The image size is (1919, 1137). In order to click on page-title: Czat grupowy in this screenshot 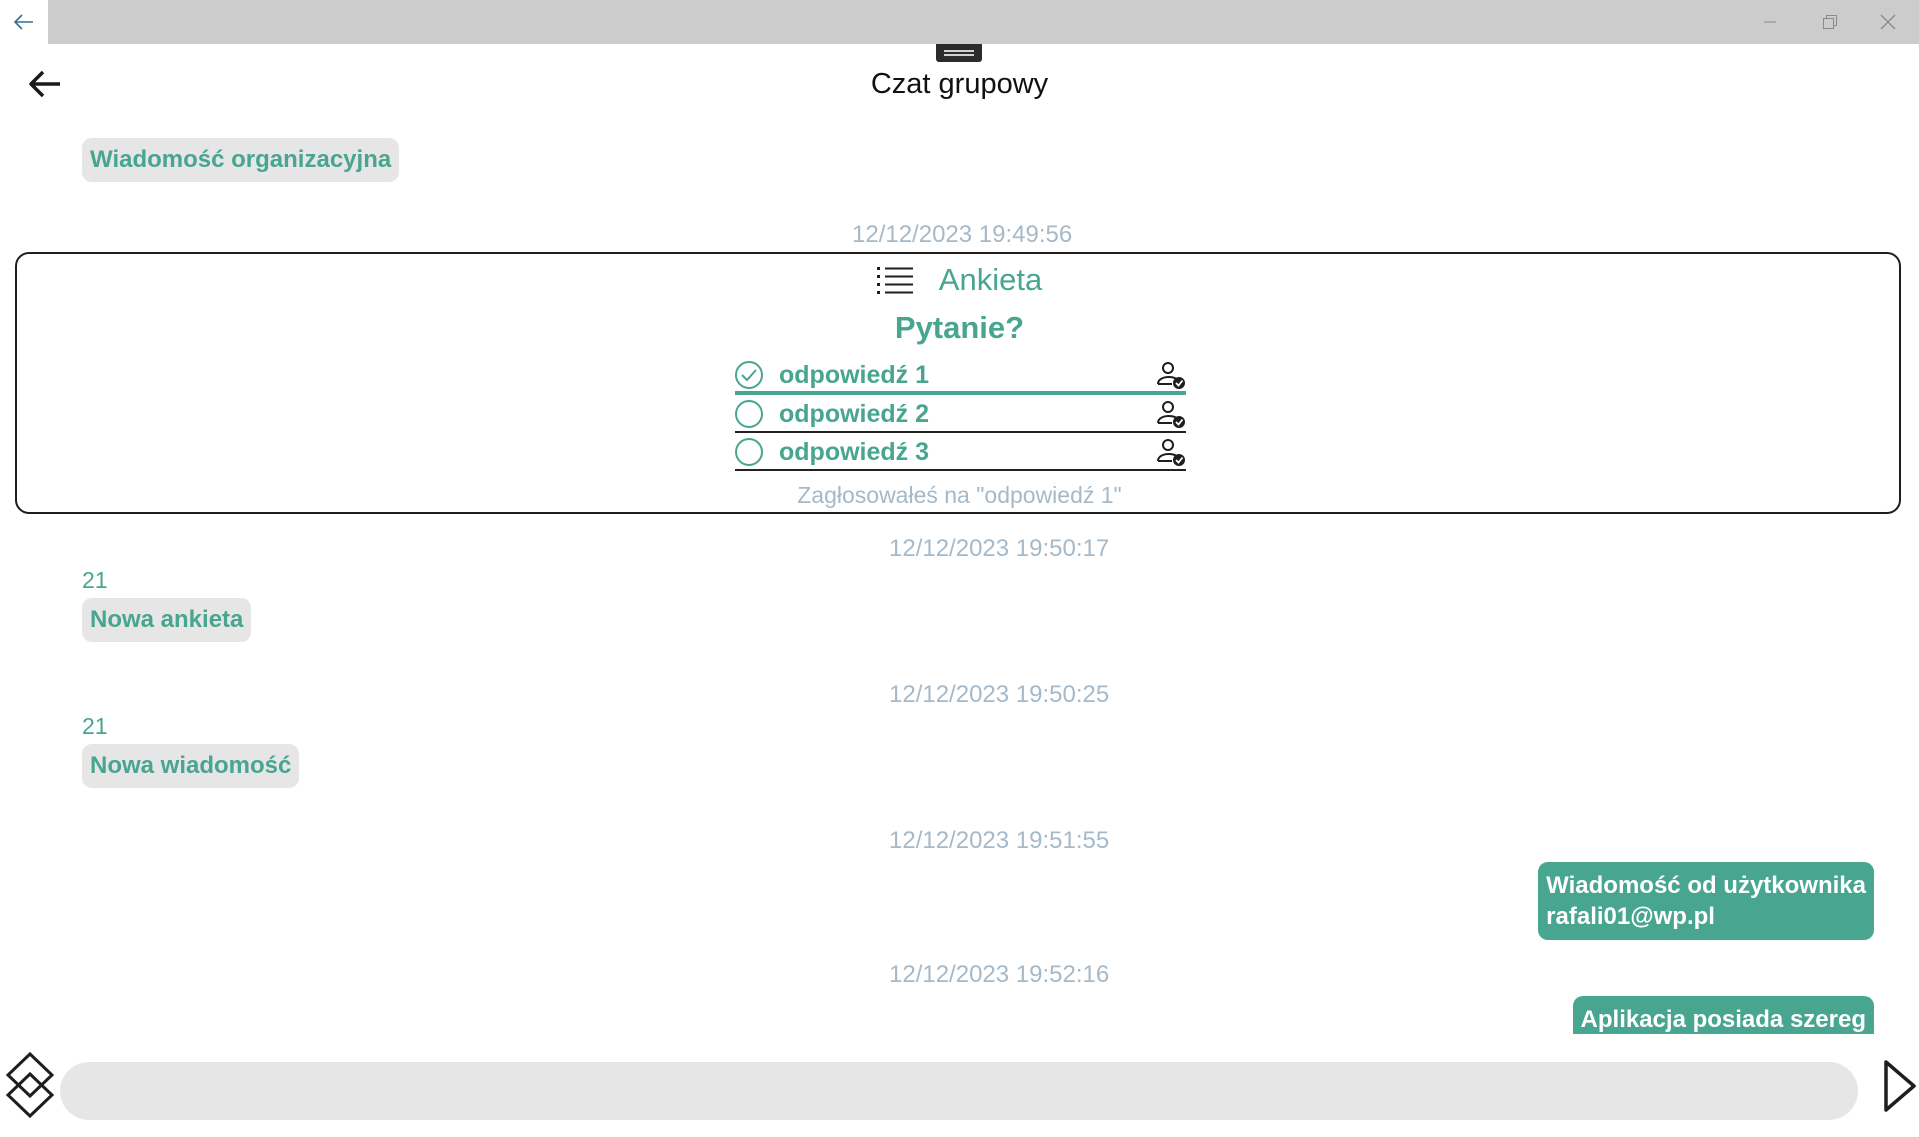, I will do `click(959, 84)`.